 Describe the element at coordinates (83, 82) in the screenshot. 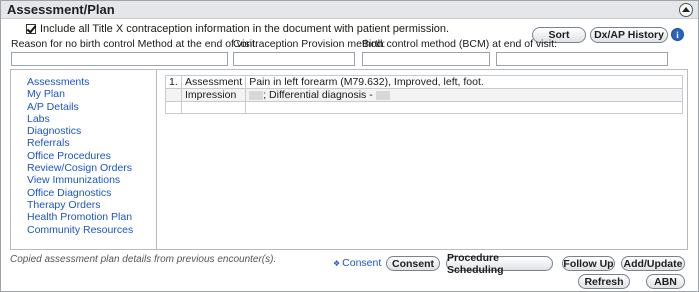

I see `nav-item-assessments: Assessments` at that location.